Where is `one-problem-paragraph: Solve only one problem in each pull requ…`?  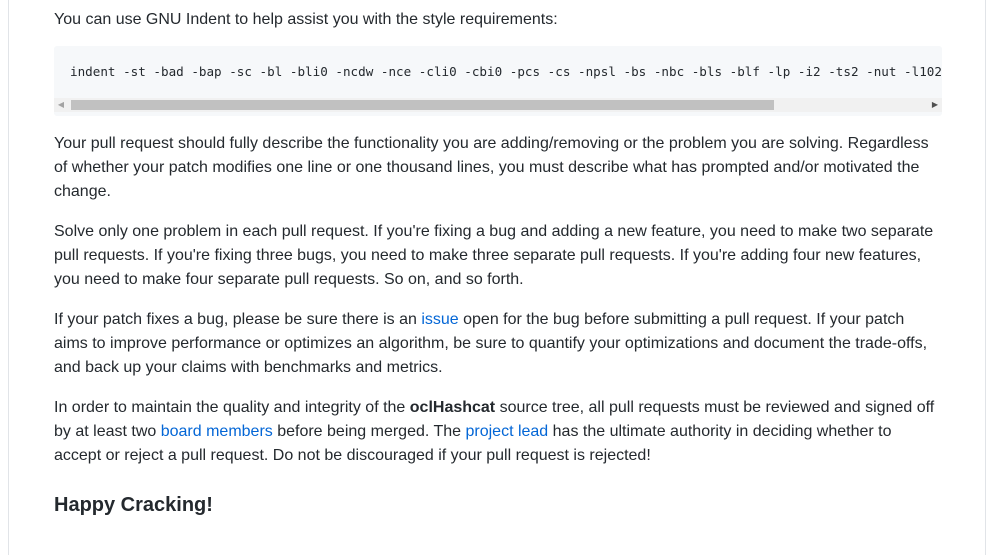
one-problem-paragraph: Solve only one problem in each pull requ… is located at coordinates (494, 255).